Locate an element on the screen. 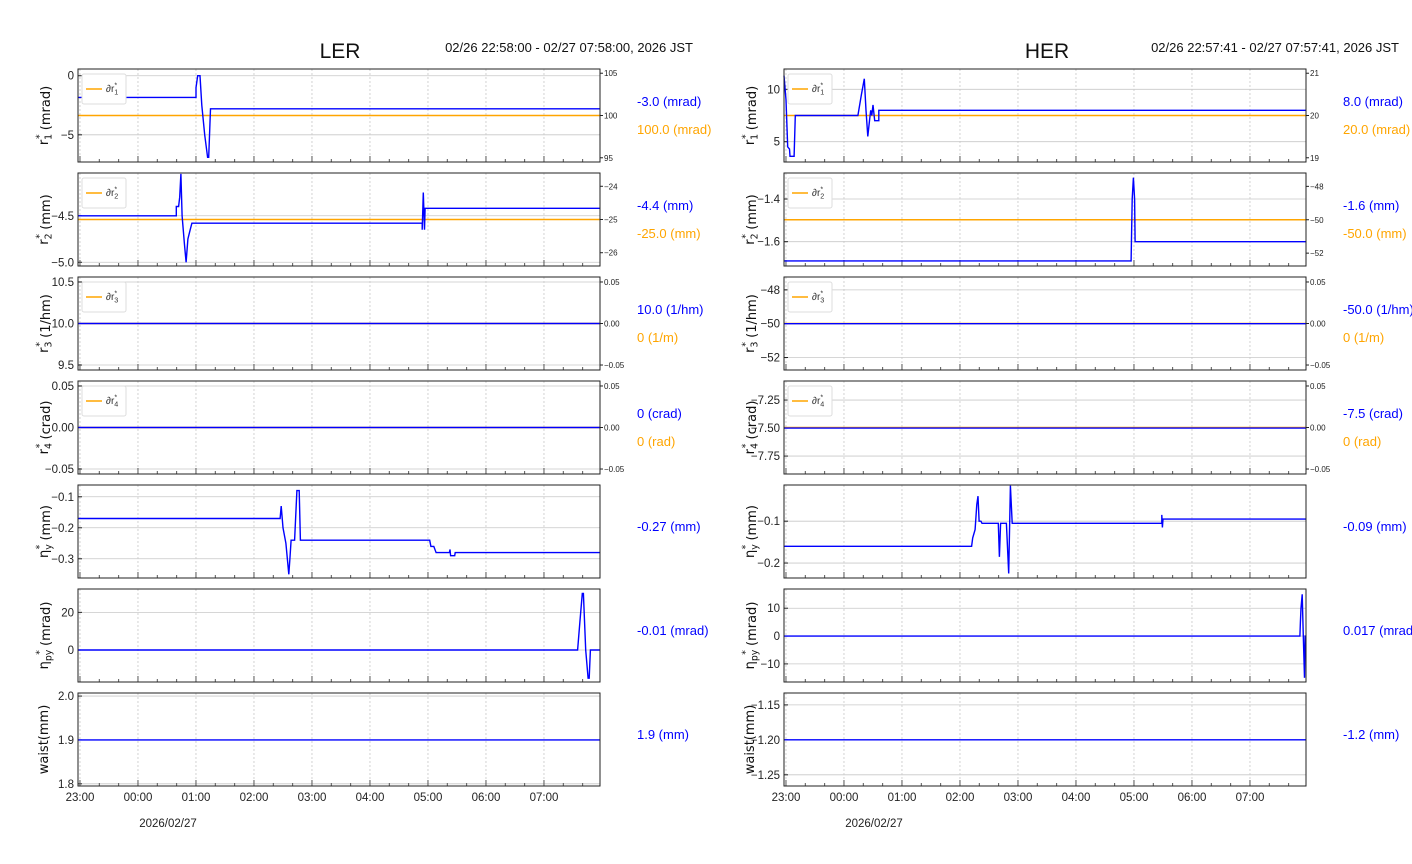 Image resolution: width=1412 pixels, height=864 pixels. y-axis-label: waist(mm) is located at coordinates (44, 740).